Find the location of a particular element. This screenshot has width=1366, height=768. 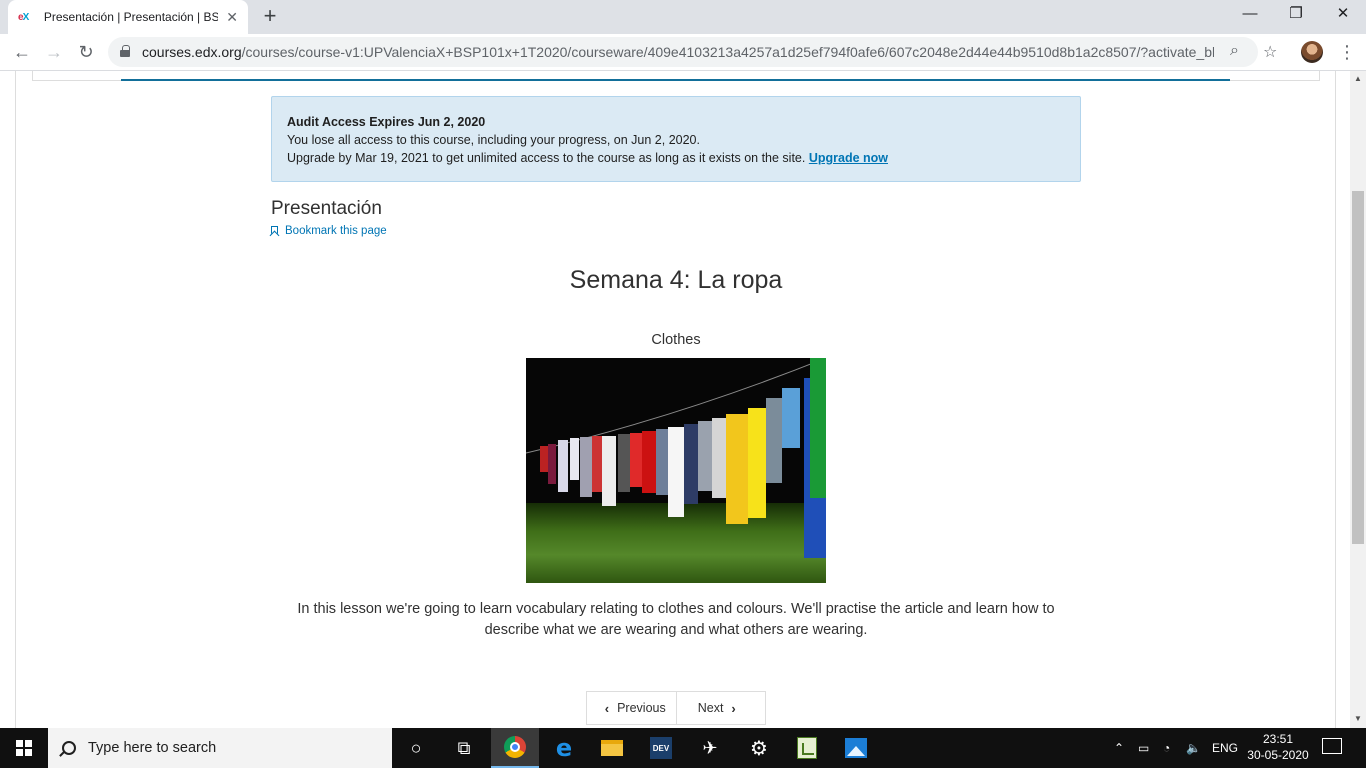

content-frame-left is located at coordinates (15, 399).